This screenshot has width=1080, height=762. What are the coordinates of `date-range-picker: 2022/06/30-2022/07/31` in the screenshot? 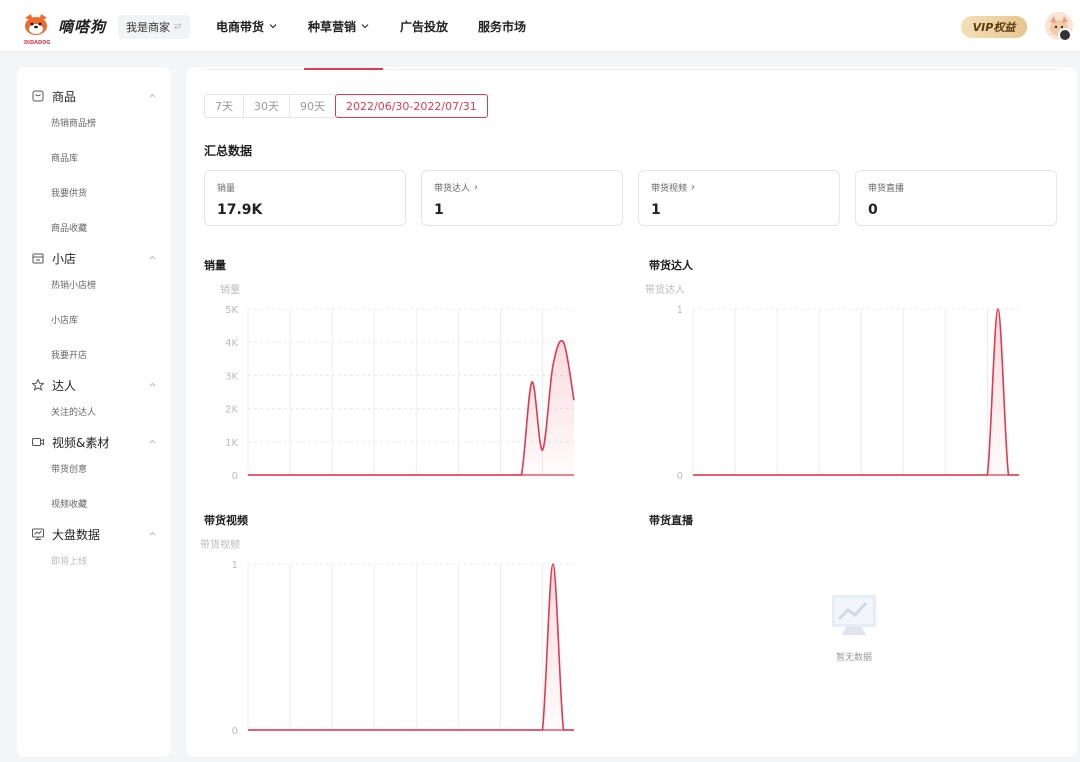 It's located at (411, 106).